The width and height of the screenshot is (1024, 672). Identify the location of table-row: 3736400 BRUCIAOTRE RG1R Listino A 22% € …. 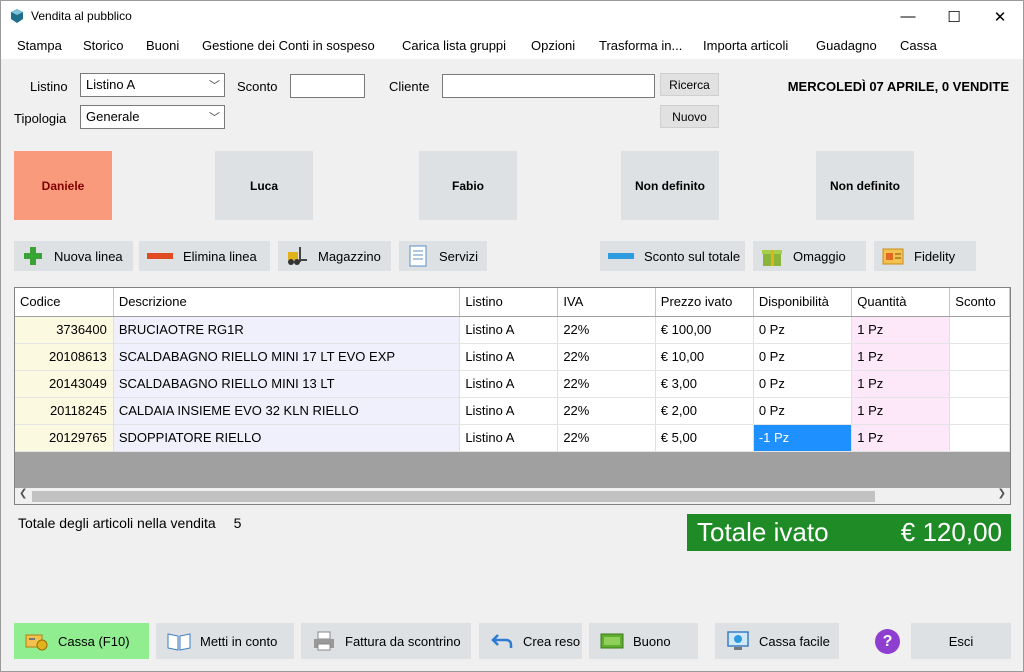
(512, 330).